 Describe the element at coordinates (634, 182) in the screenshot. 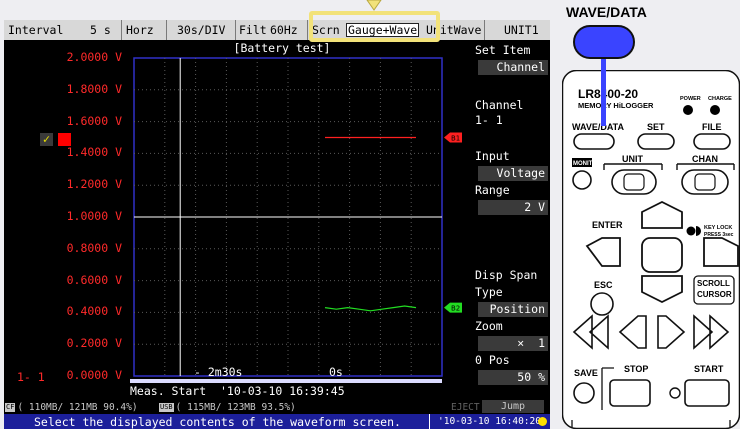

I see `unit-arrows-icon` at that location.